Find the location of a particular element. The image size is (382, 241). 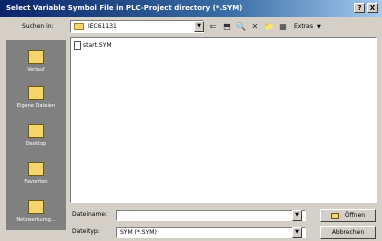

filetype-select: SYM (*.SYM) is located at coordinates (211, 232).